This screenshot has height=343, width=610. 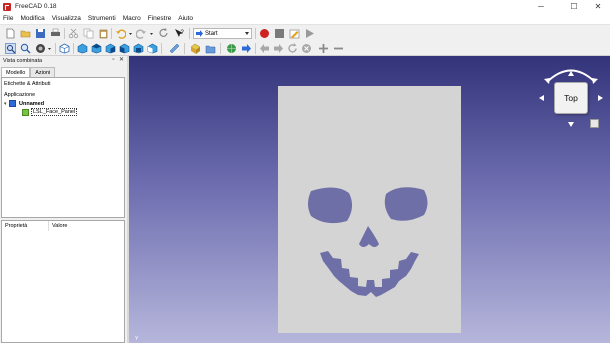 I want to click on chevron-down-icon, so click(x=247, y=33).